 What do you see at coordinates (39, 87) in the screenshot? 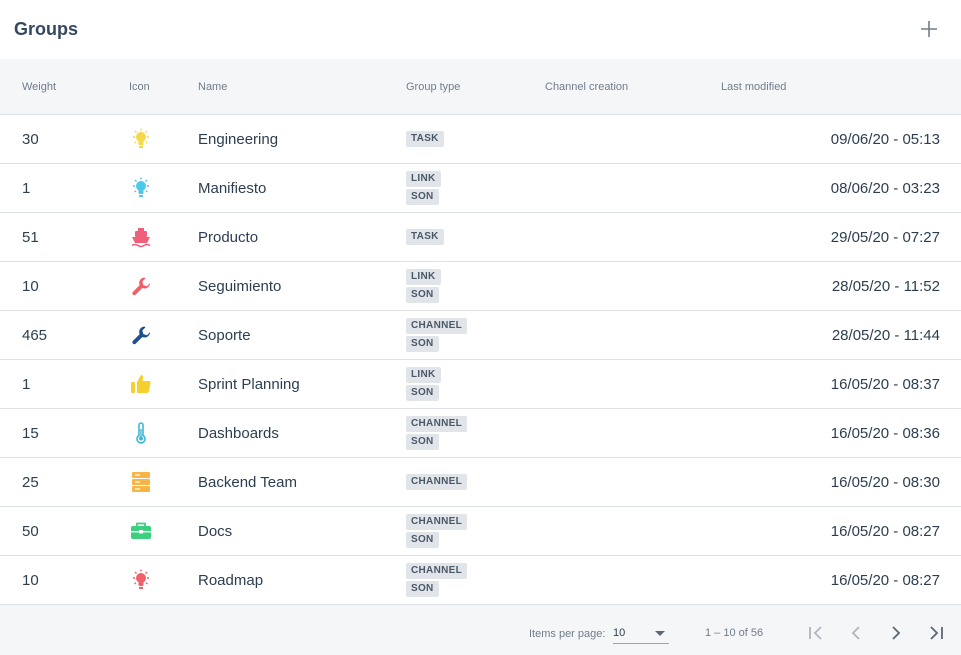
I see `column-header-weight: Weight` at bounding box center [39, 87].